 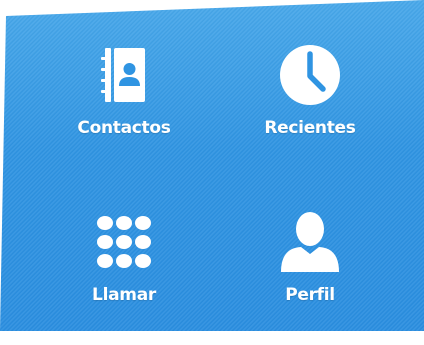 What do you see at coordinates (124, 295) in the screenshot?
I see `menu-item-label: Llamar` at bounding box center [124, 295].